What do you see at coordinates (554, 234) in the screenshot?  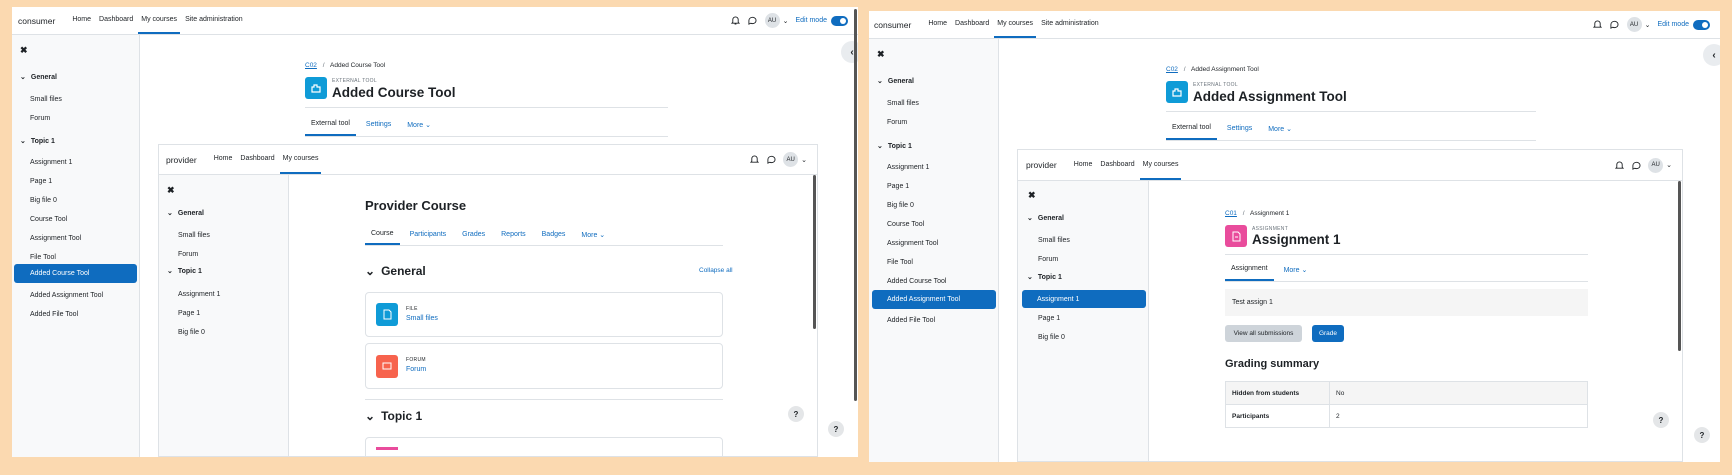 I see `tab-badges: Badges` at bounding box center [554, 234].